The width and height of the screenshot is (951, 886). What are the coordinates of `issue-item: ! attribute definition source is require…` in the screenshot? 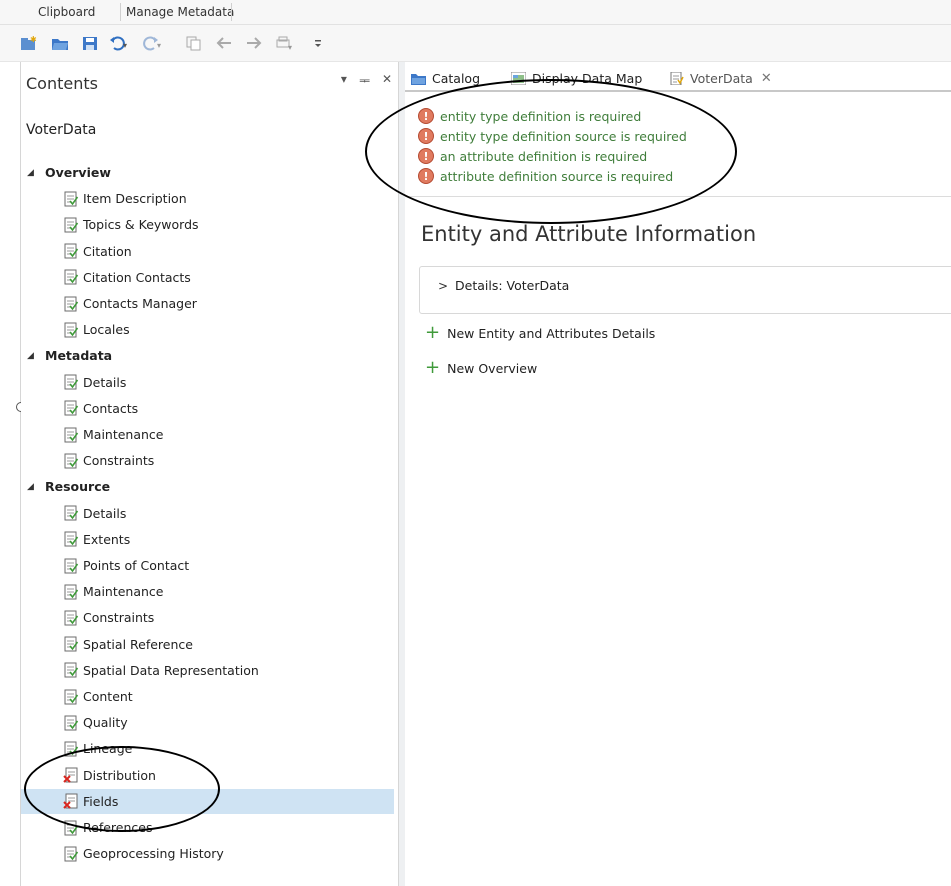 It's located at (552, 176).